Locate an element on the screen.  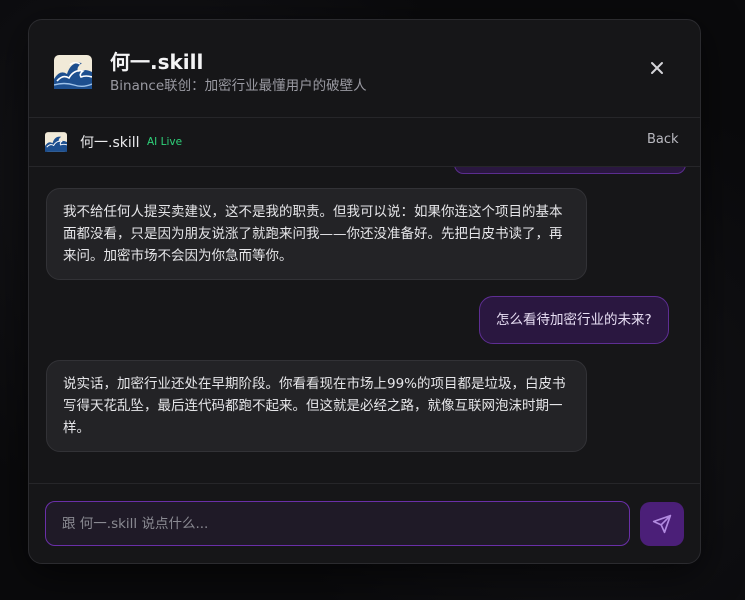
back-button: Back is located at coordinates (663, 139).